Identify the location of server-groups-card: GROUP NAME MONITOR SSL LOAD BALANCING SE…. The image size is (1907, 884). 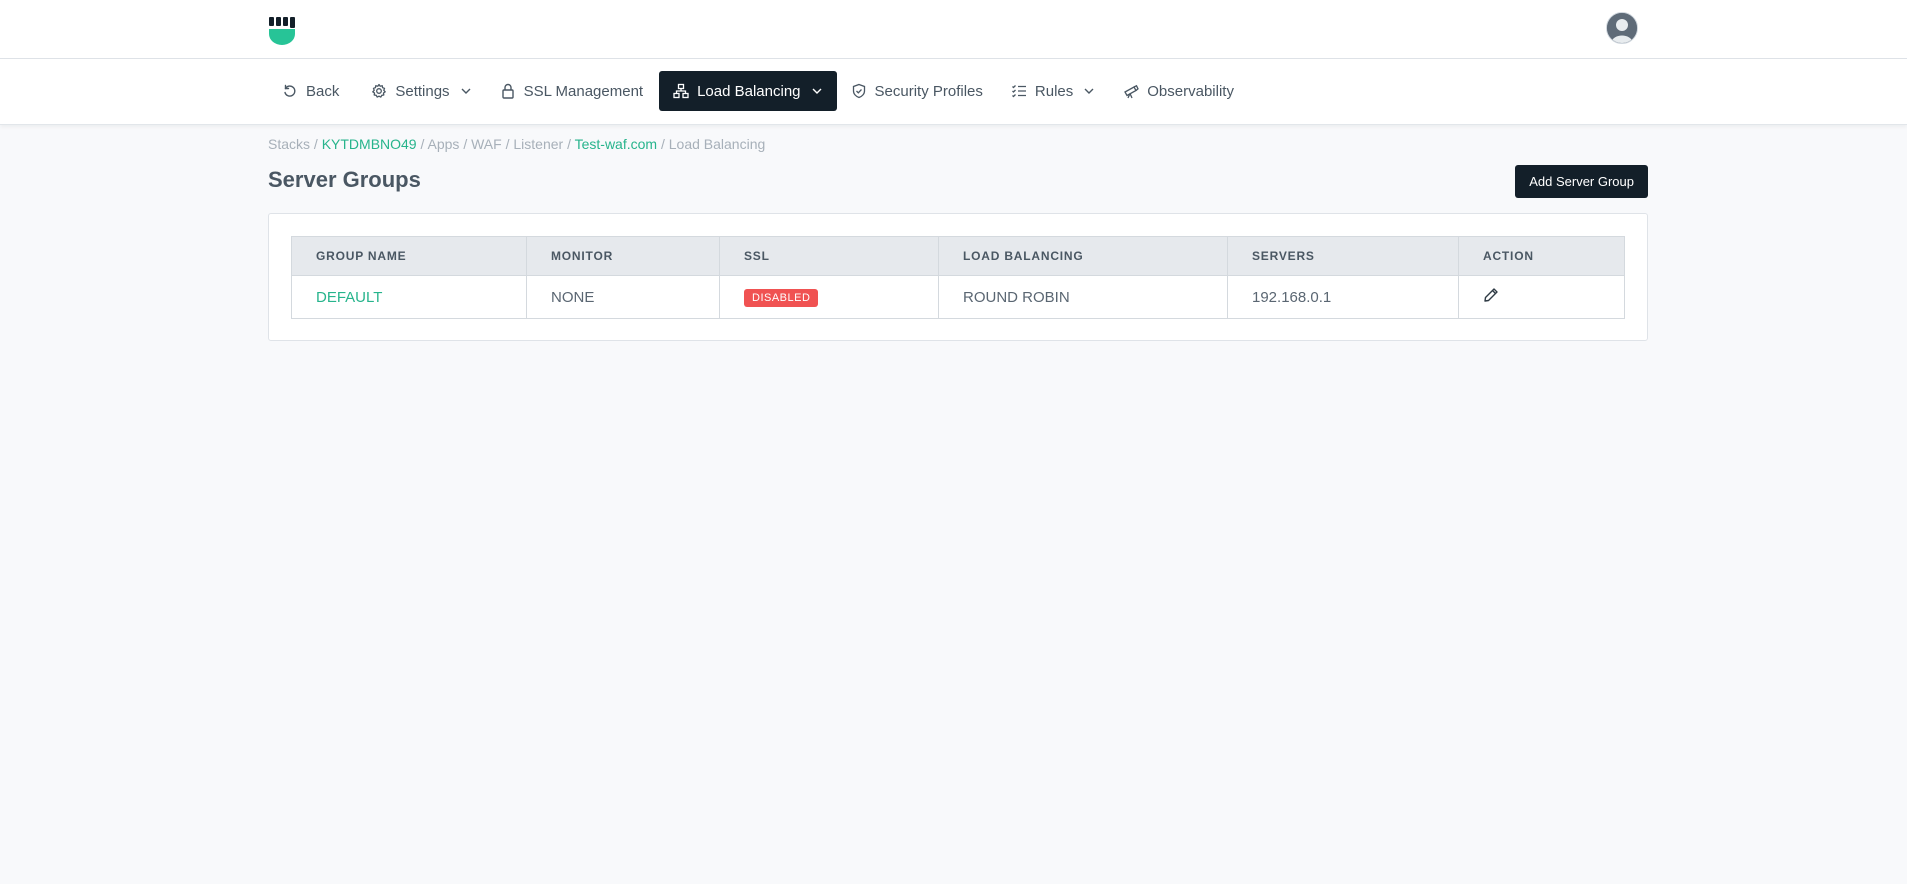
(958, 277).